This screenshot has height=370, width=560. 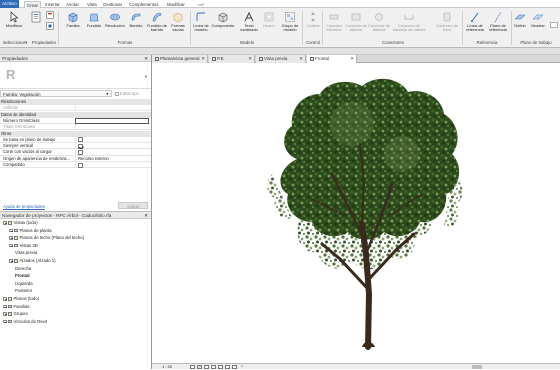 What do you see at coordinates (52, 4) in the screenshot?
I see `tab-insert: Insertar` at bounding box center [52, 4].